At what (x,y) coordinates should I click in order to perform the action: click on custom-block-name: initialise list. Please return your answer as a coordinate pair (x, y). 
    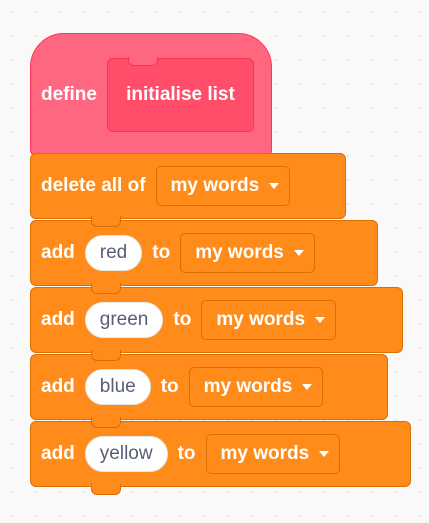
    Looking at the image, I should click on (180, 94).